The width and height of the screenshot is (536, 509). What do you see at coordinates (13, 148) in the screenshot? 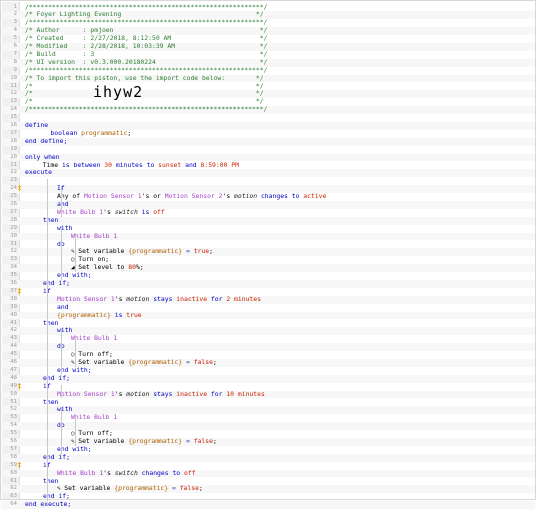
I see `line-number: 19` at bounding box center [13, 148].